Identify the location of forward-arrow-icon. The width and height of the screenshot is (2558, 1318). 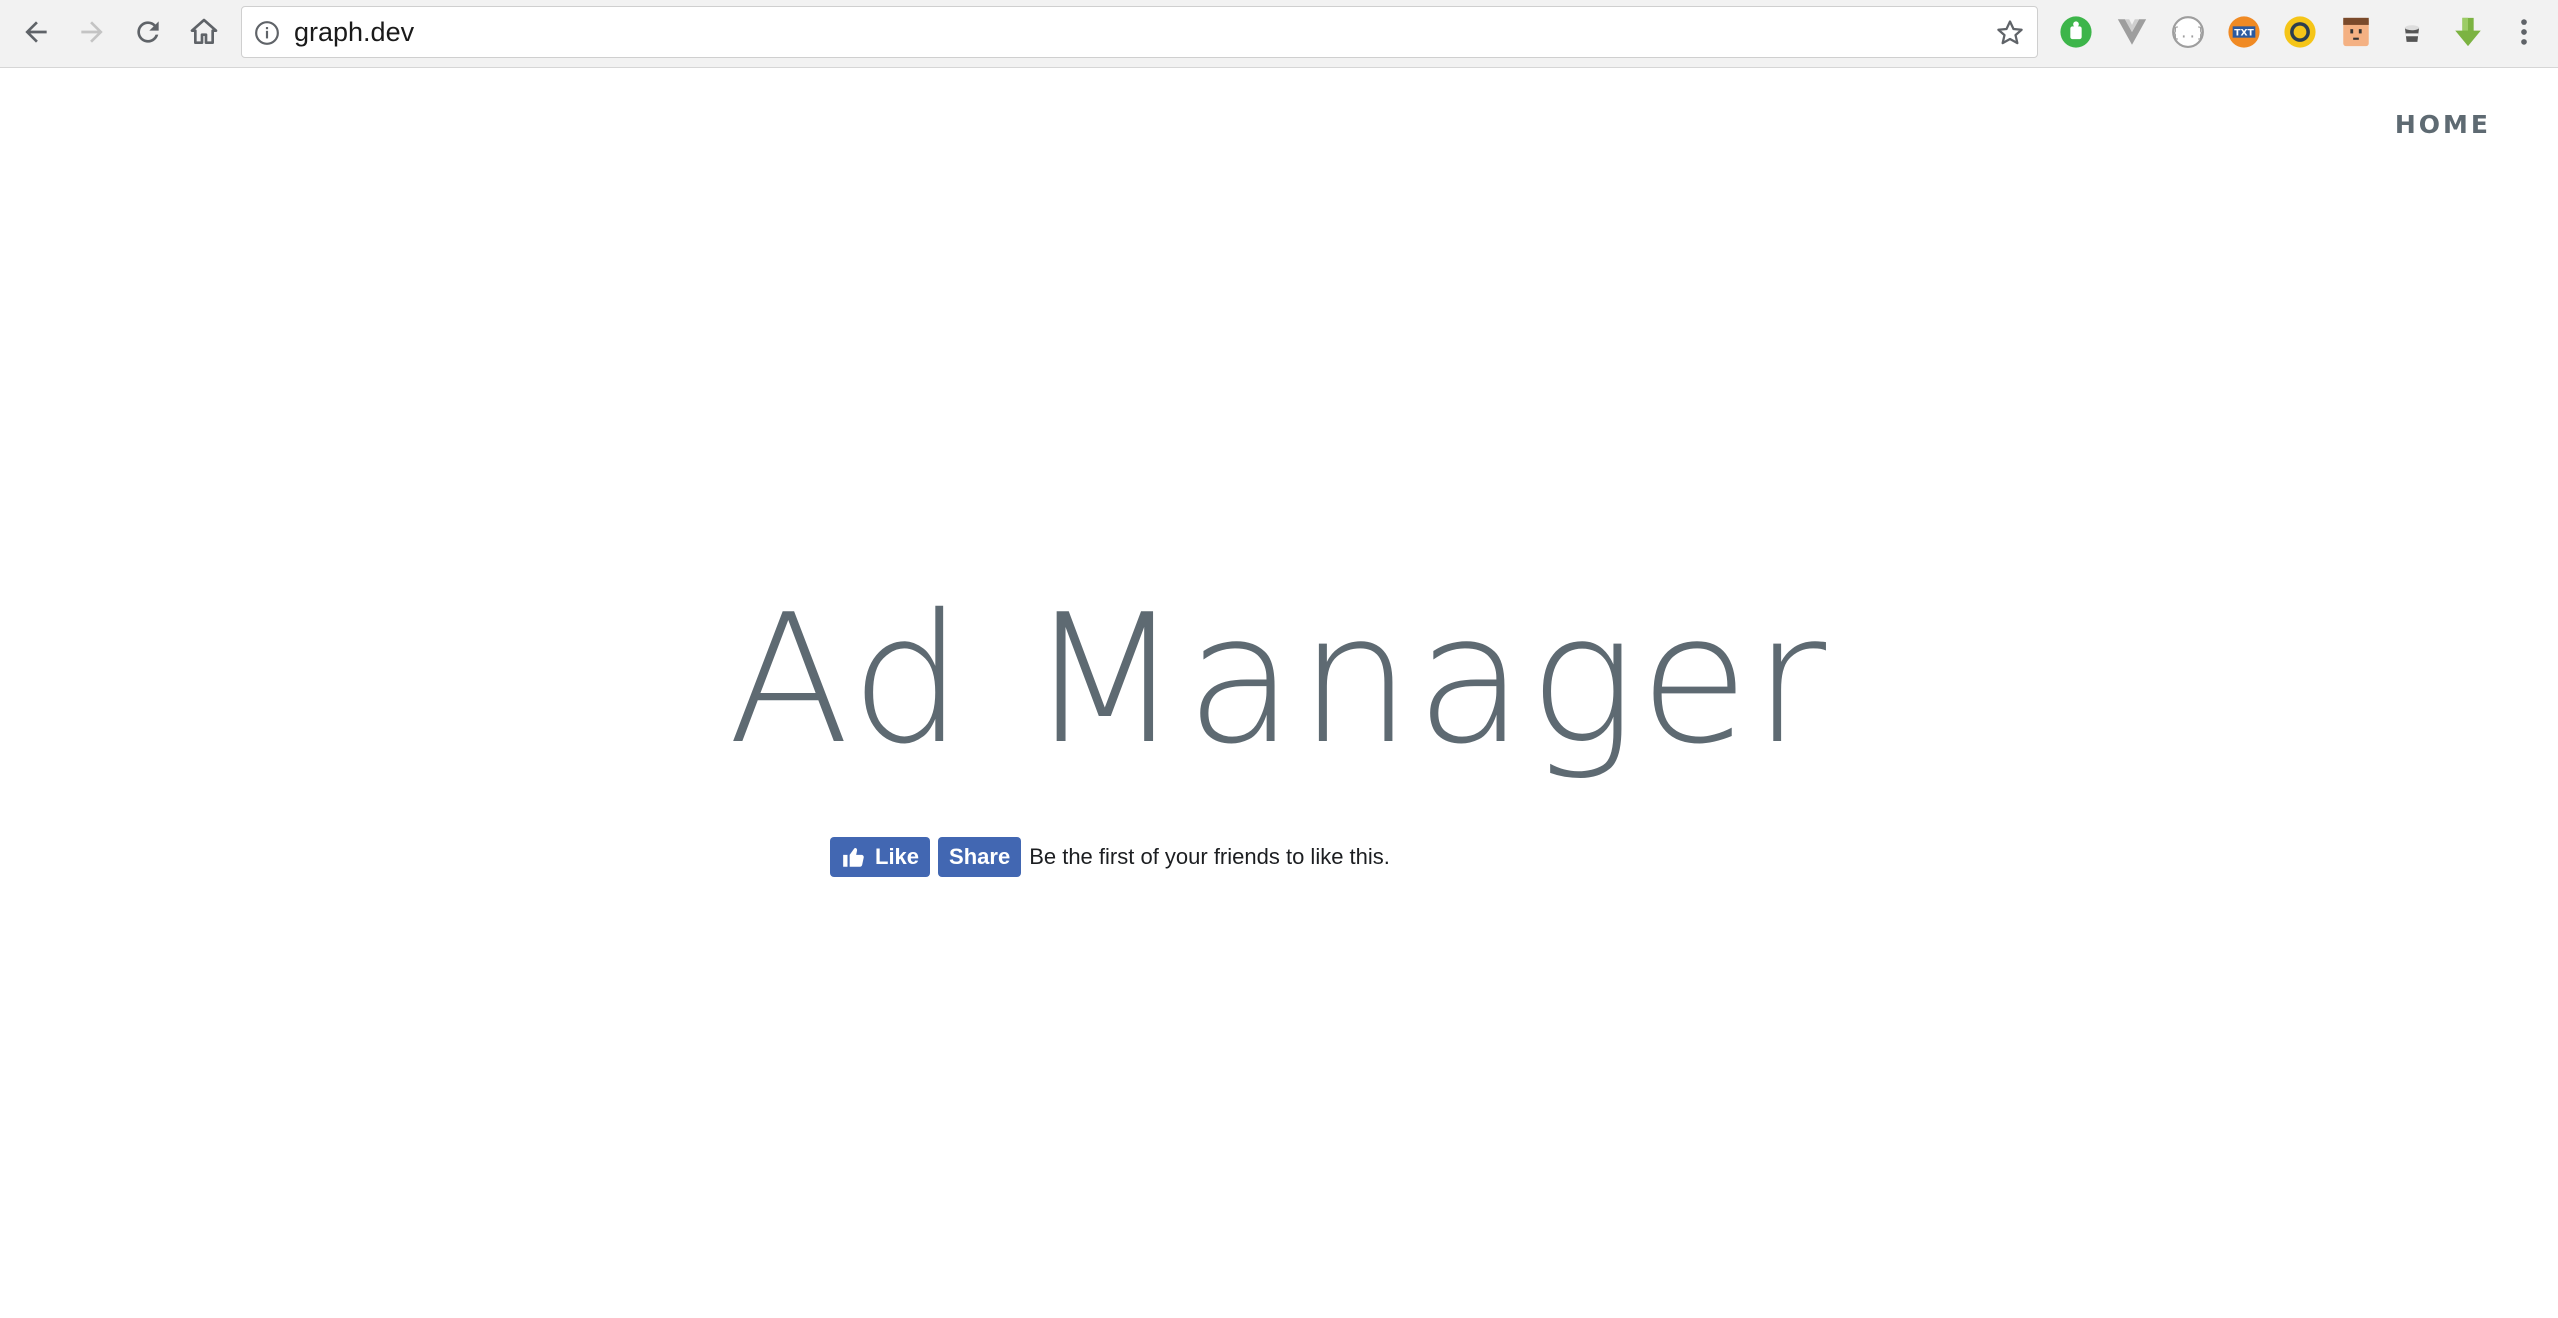
(92, 32).